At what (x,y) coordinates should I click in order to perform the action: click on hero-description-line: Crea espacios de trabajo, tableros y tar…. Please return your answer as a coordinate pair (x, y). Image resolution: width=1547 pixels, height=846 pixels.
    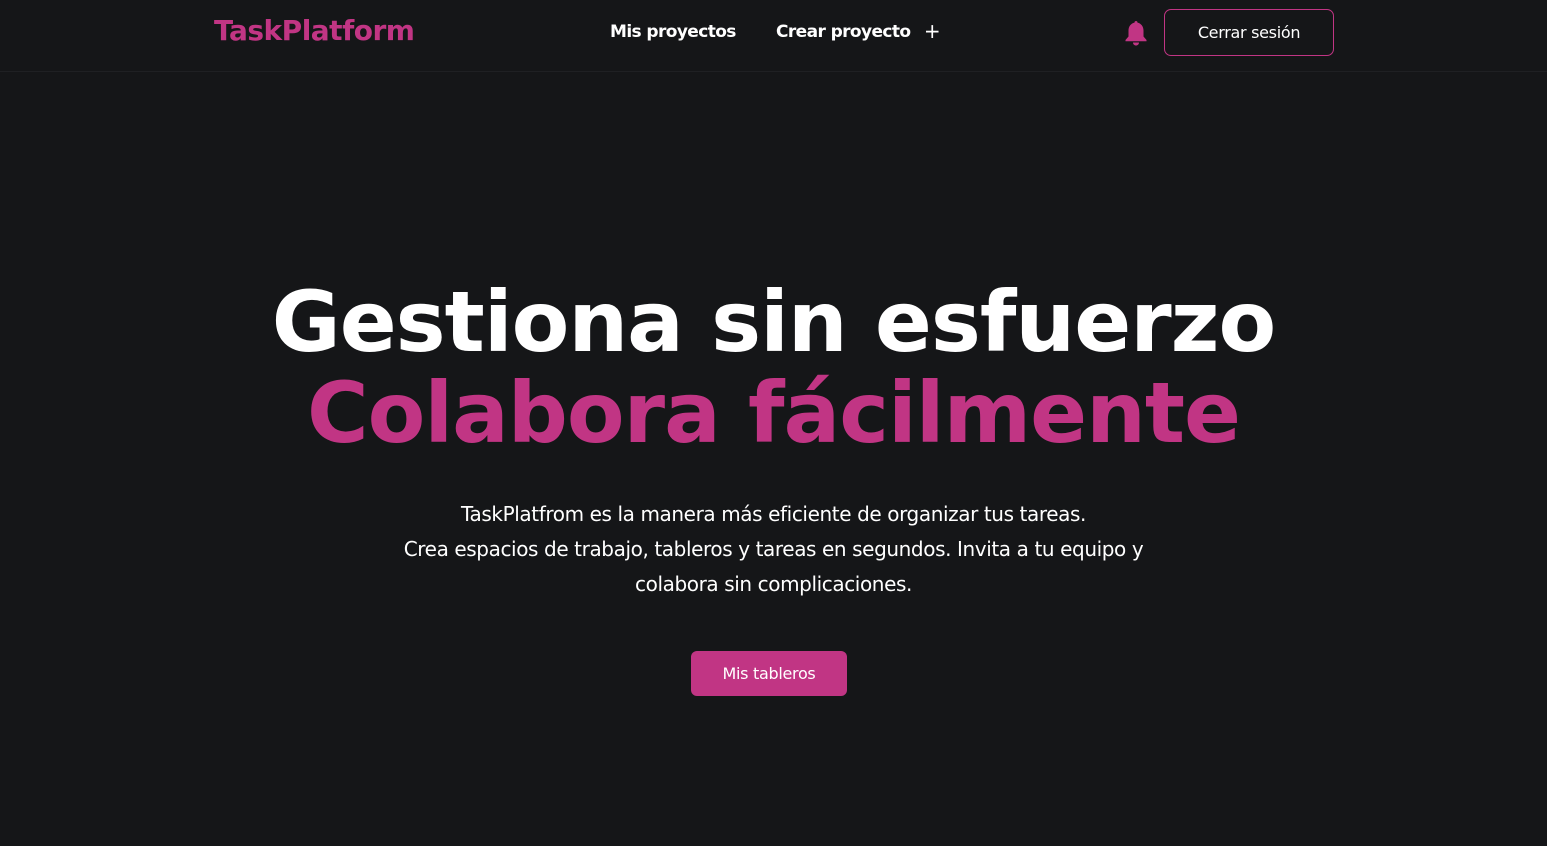
    Looking at the image, I should click on (773, 549).